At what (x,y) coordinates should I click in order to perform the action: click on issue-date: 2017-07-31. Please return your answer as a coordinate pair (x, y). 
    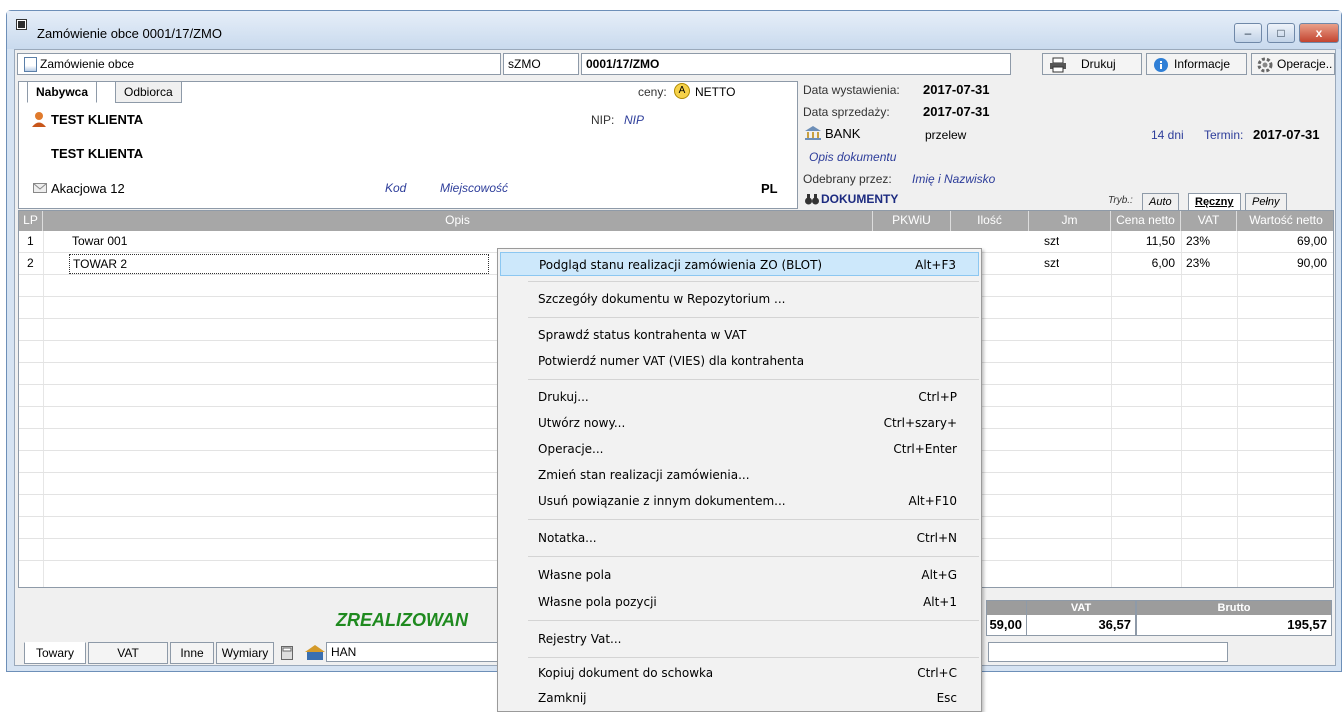
    Looking at the image, I should click on (956, 89).